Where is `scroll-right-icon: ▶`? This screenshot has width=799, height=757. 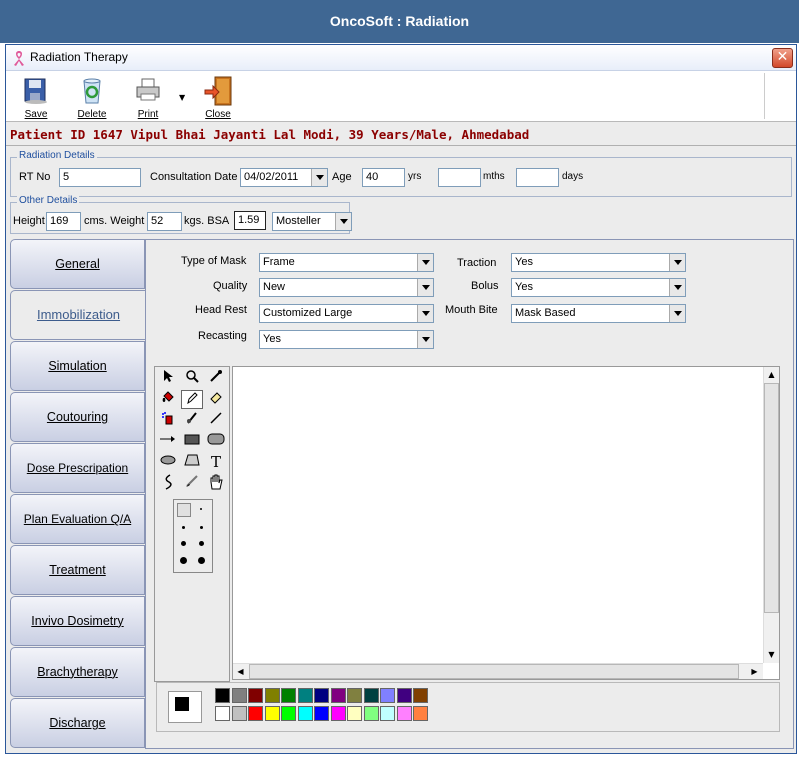
scroll-right-icon: ▶ is located at coordinates (754, 671).